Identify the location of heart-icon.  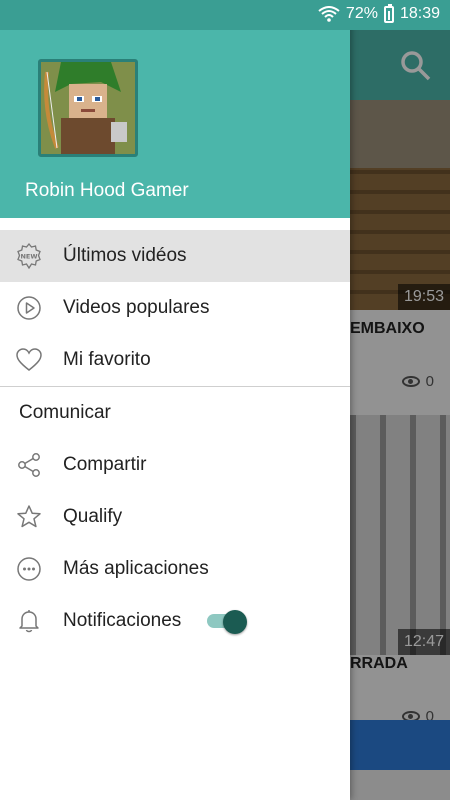
(29, 360).